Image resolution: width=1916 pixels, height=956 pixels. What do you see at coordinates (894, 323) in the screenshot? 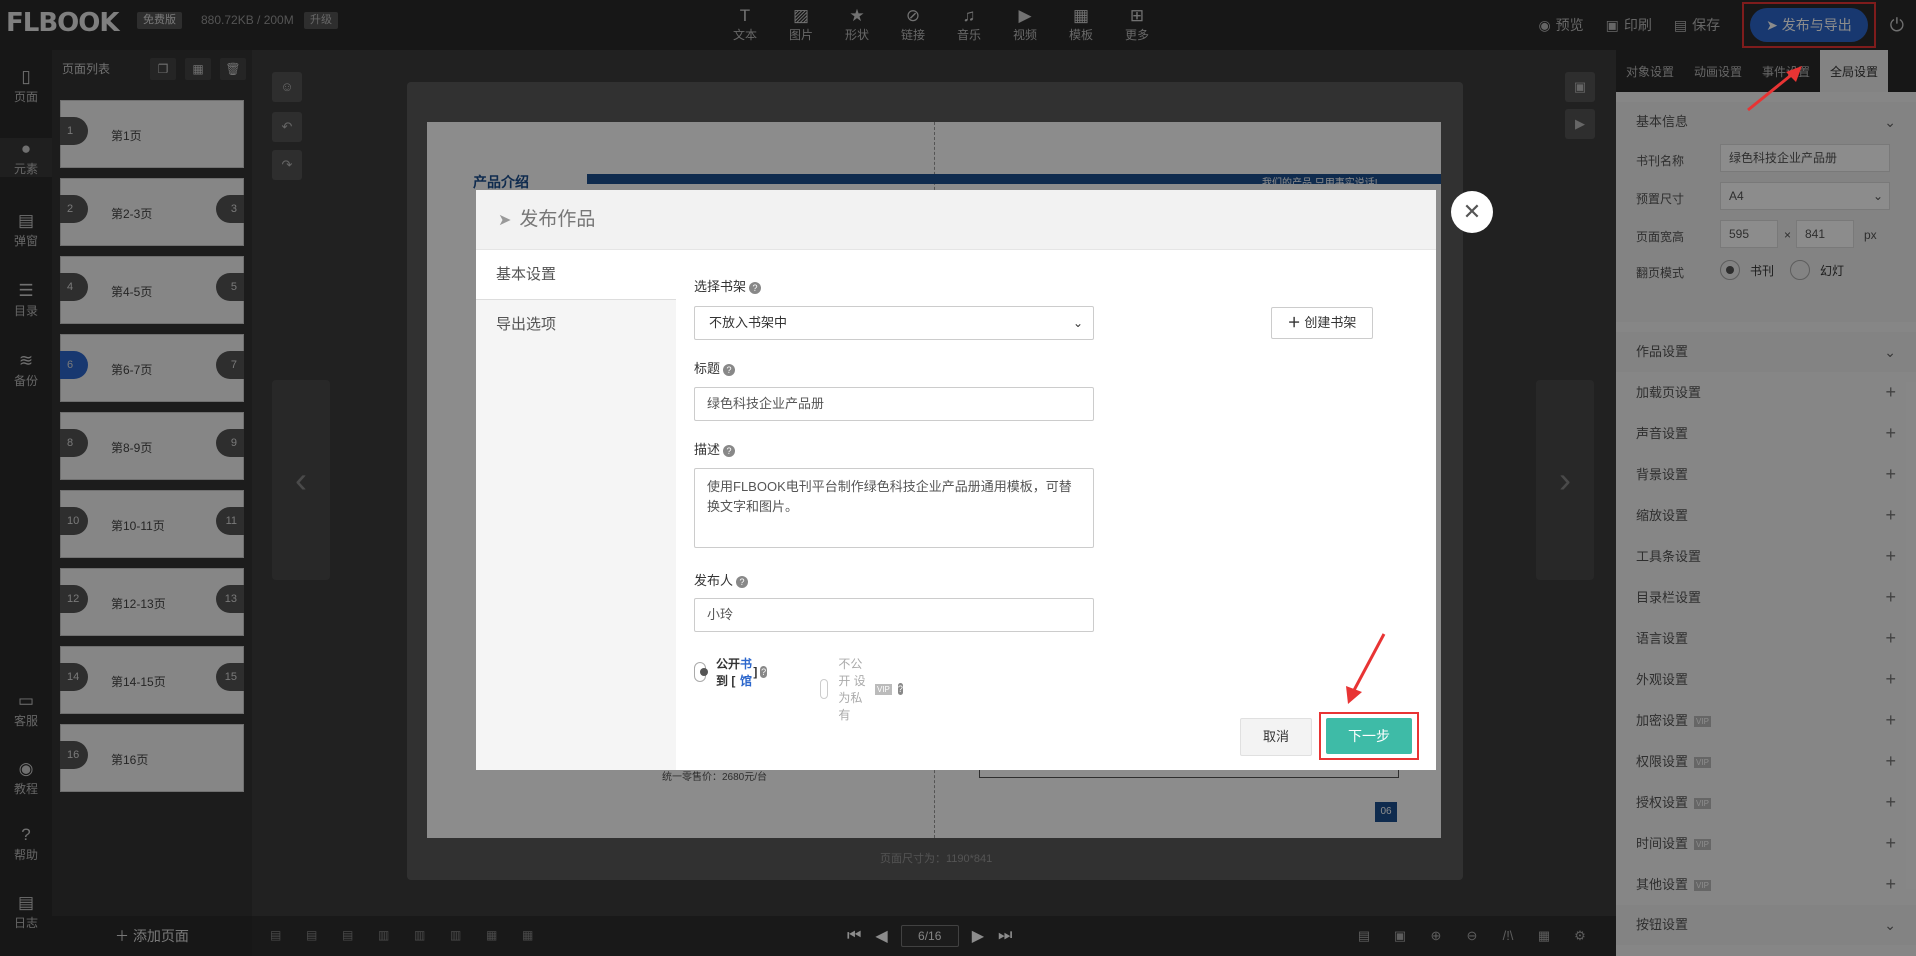
I see `shelf-select: 不放入书架中 ⌄` at bounding box center [894, 323].